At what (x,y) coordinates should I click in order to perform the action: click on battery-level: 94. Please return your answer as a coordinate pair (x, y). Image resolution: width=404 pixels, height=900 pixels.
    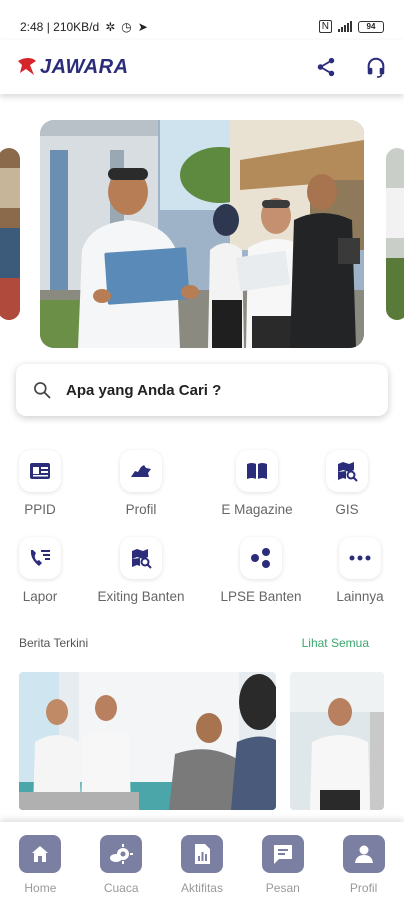
    Looking at the image, I should click on (371, 26).